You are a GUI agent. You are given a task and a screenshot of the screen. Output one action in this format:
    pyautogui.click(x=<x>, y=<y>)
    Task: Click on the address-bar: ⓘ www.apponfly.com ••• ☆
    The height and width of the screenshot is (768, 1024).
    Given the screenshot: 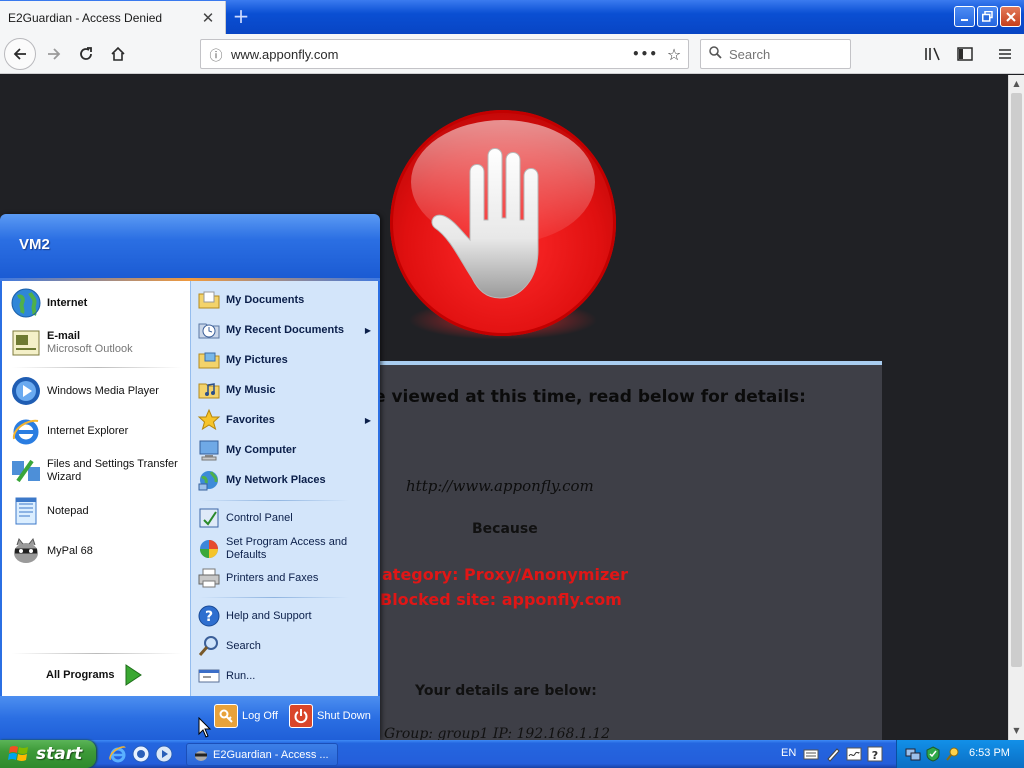 What is the action you would take?
    pyautogui.click(x=444, y=54)
    